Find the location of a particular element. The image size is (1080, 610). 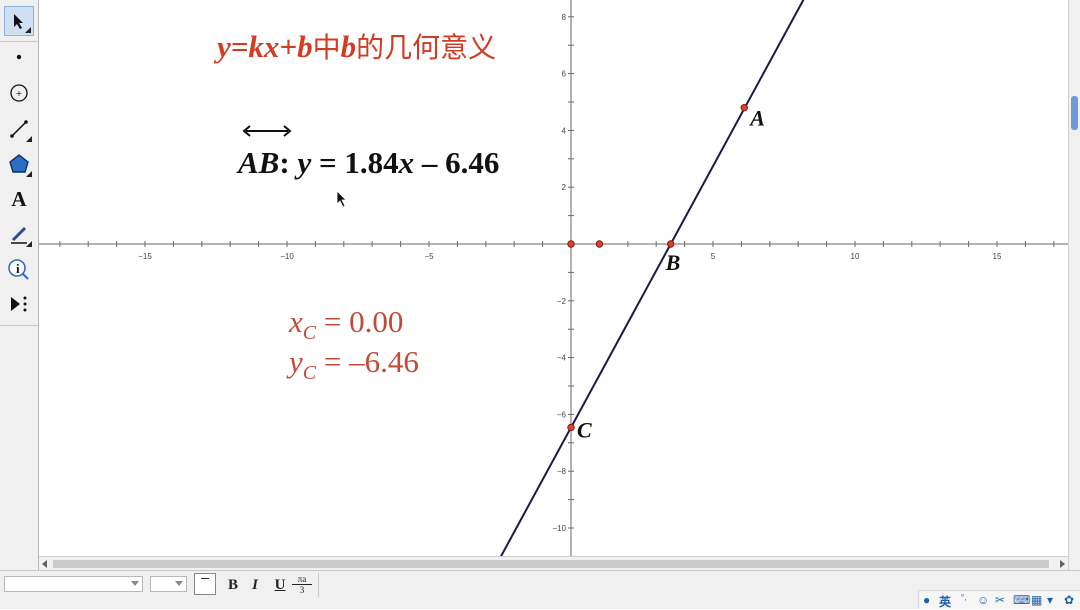

line-equation: AB : y = 1.84x – 6.46 is located at coordinates (368, 153).